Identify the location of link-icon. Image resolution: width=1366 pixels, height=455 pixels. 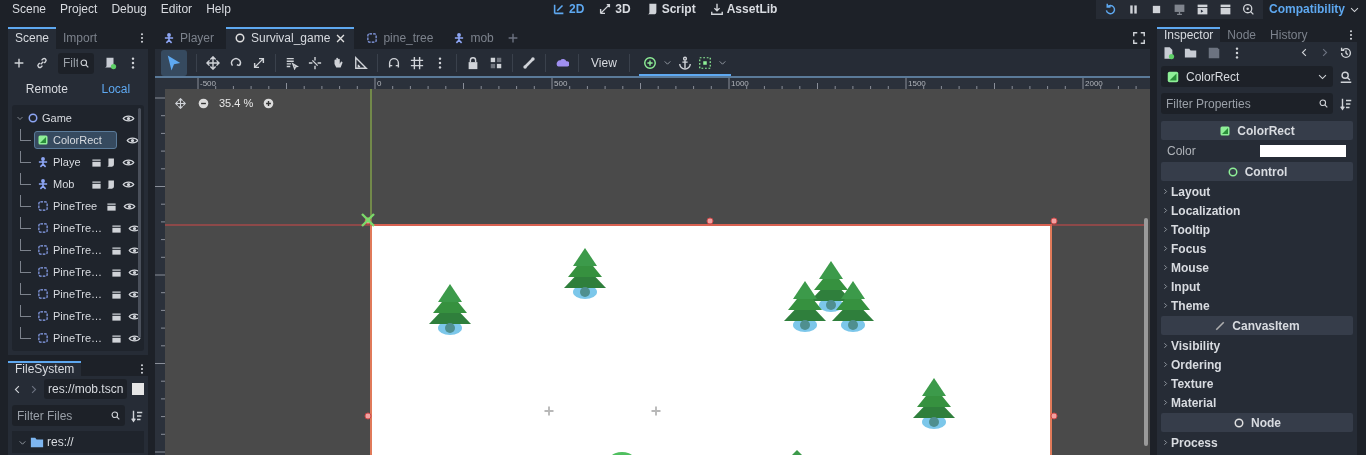
(42, 63).